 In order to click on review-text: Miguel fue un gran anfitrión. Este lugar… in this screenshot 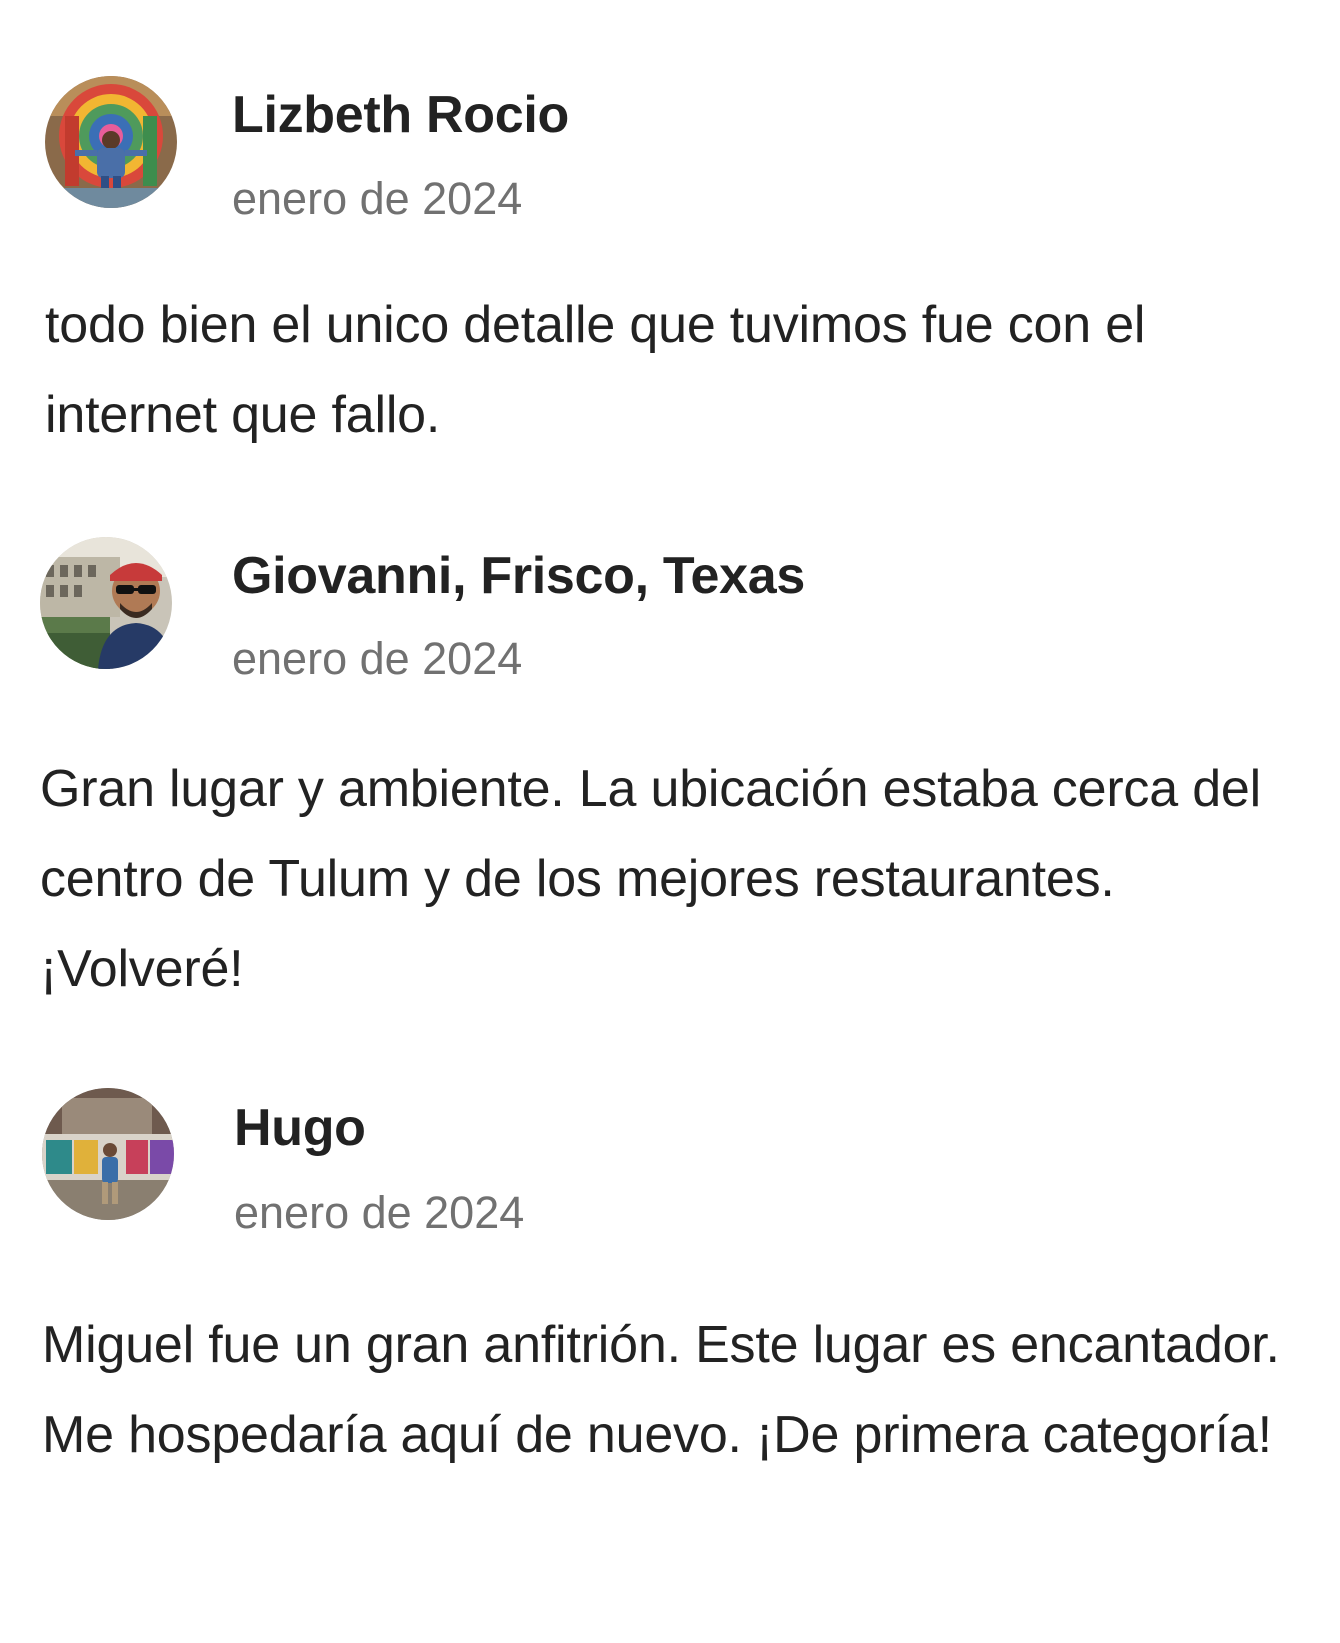, I will do `click(661, 1390)`.